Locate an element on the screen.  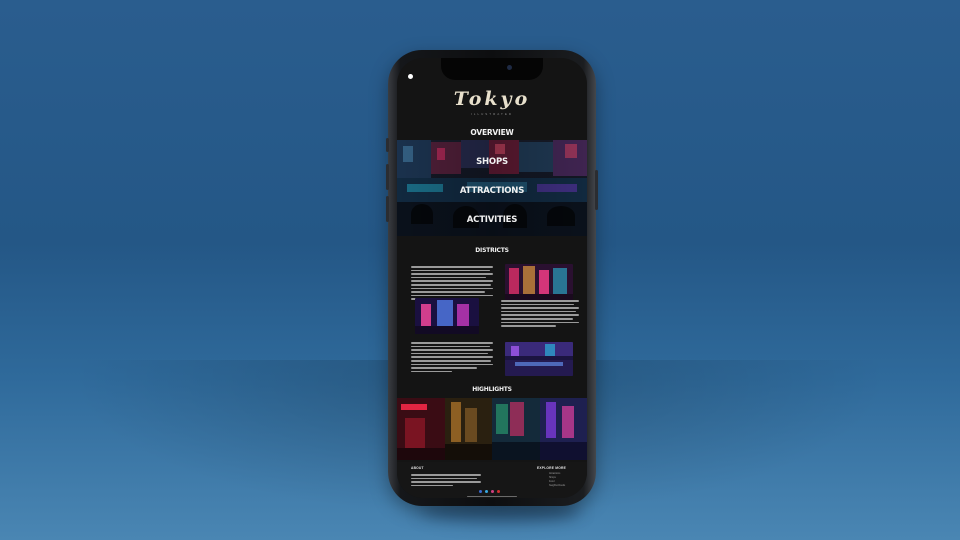
districts-heading: DISTRICTS is located at coordinates (492, 250).